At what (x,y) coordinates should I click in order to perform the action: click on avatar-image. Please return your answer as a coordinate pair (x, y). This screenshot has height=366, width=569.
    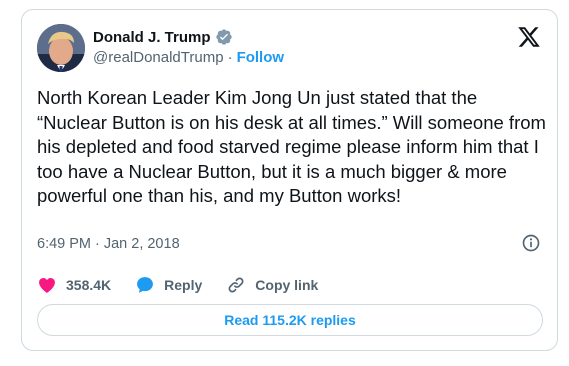
    Looking at the image, I should click on (61, 48).